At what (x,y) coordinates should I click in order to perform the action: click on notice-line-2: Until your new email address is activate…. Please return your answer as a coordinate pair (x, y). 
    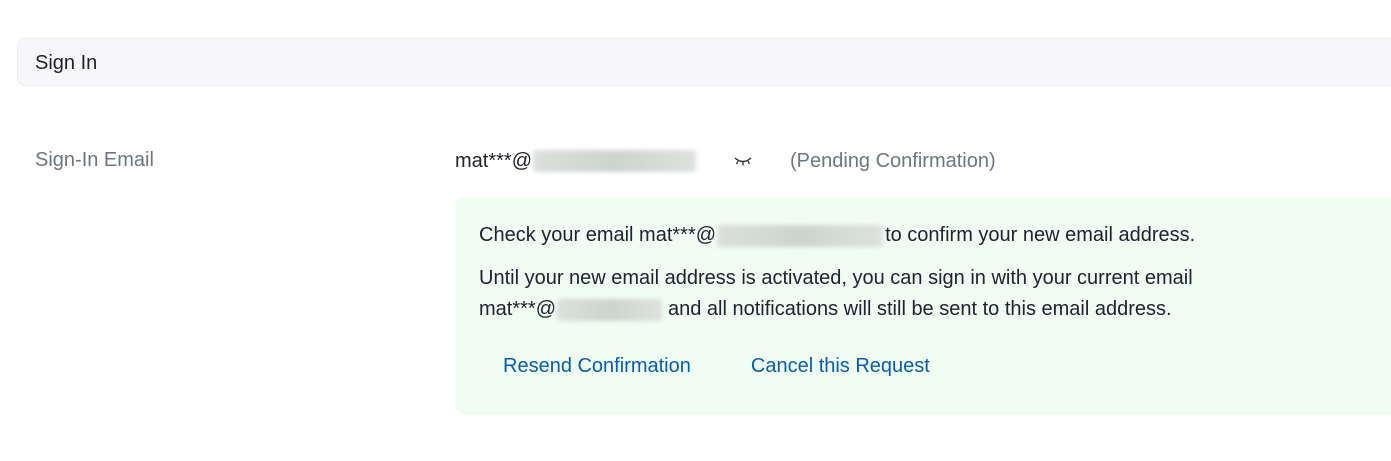
    Looking at the image, I should click on (836, 278).